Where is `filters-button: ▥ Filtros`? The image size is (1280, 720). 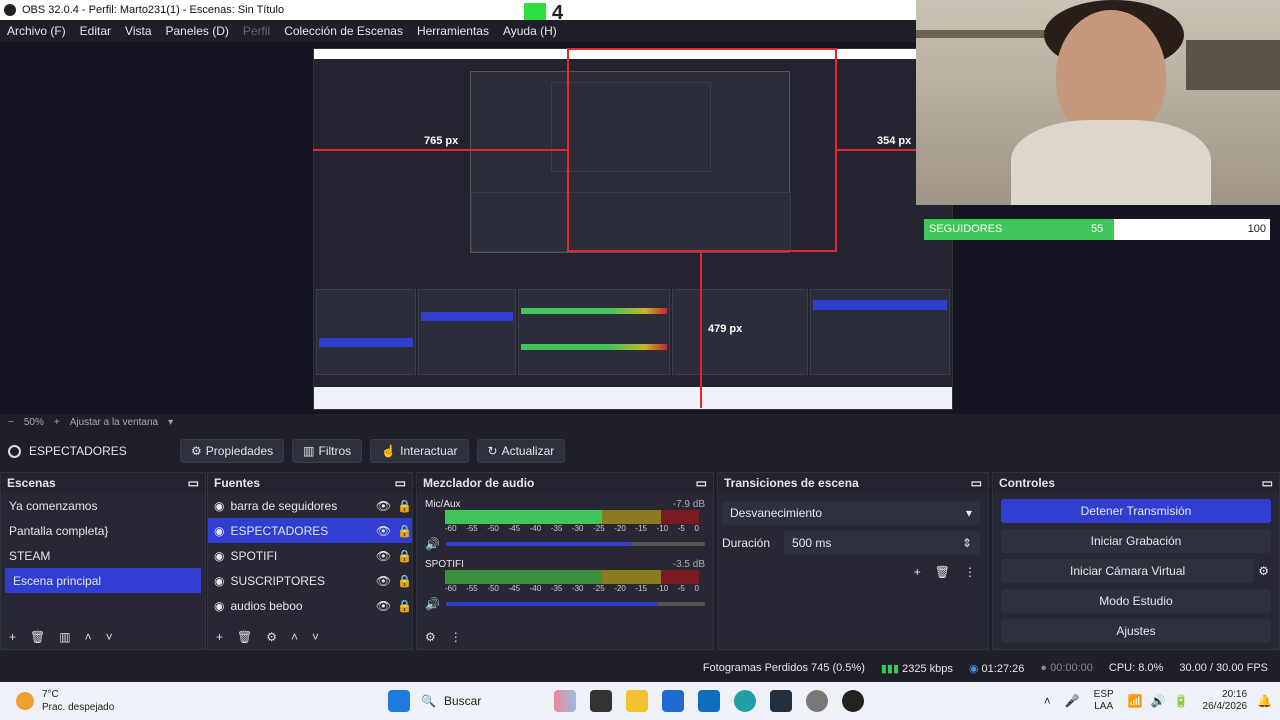
filters-button: ▥ Filtros is located at coordinates (327, 451).